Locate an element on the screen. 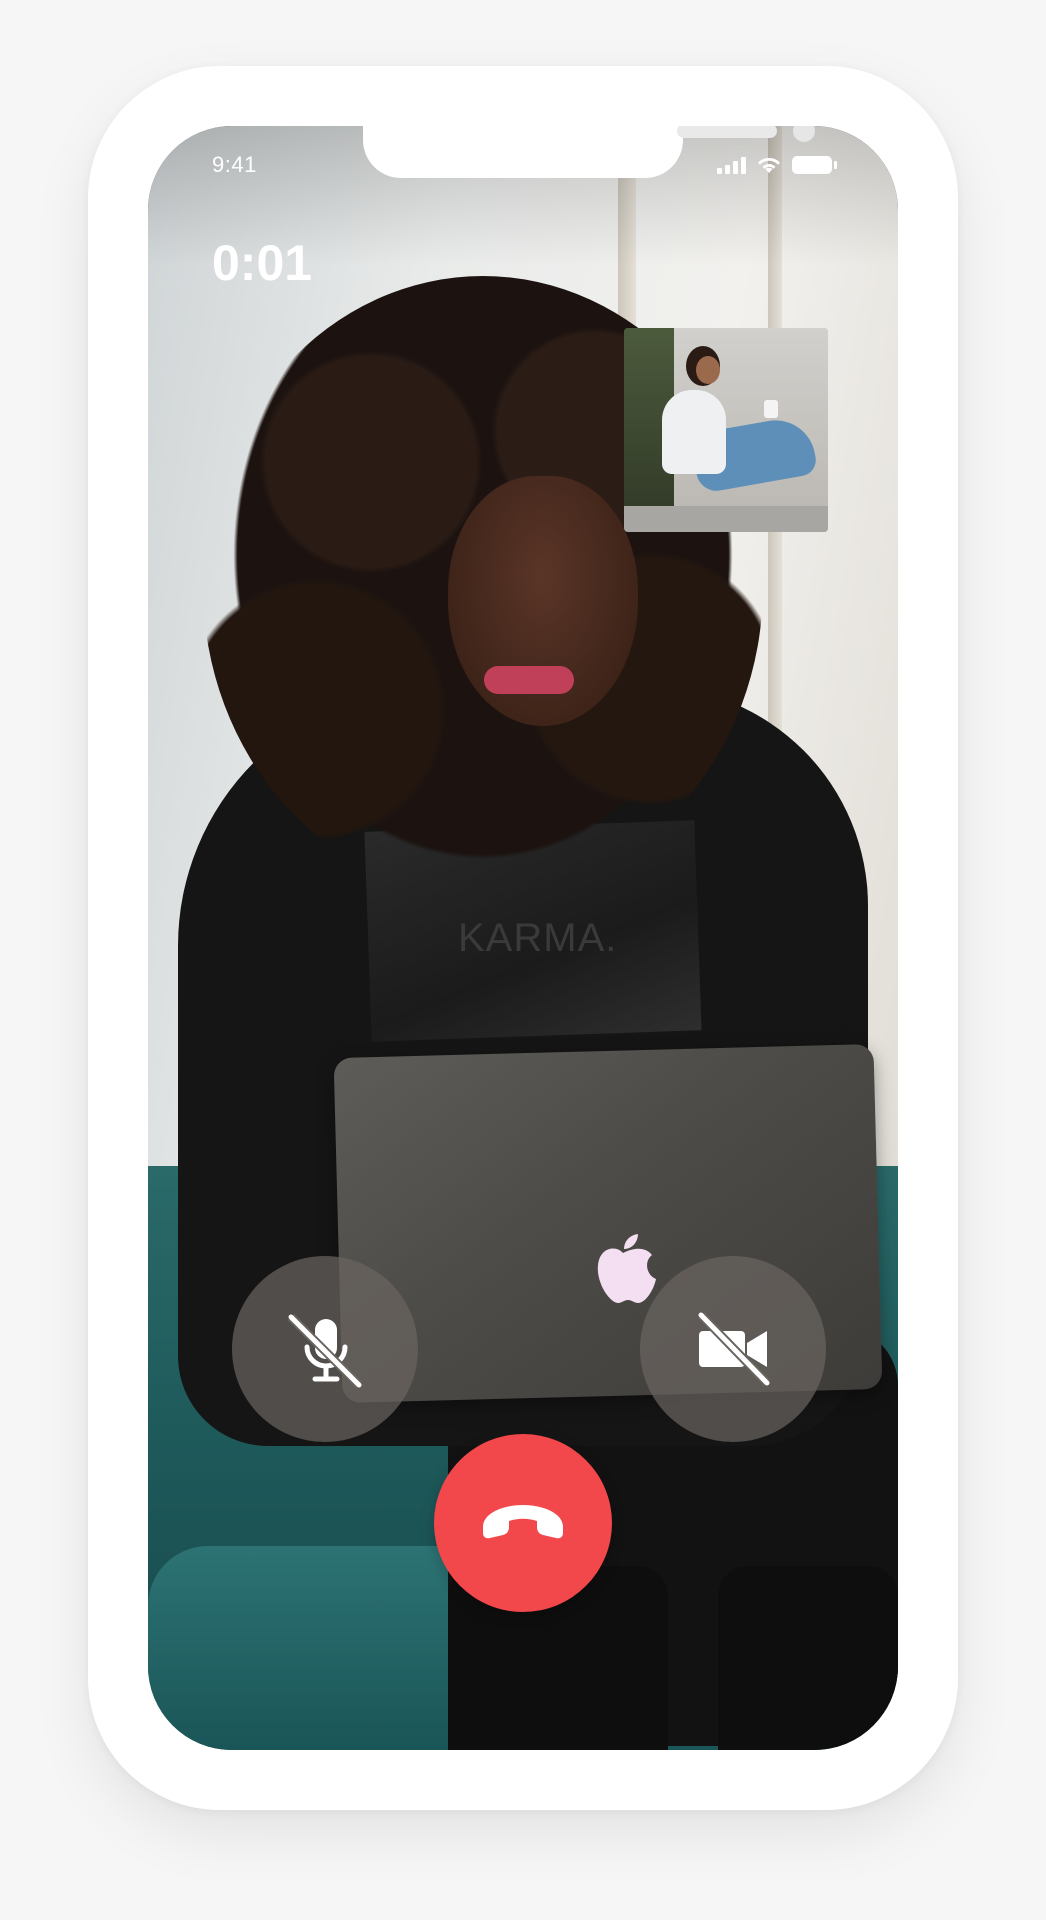 This screenshot has width=1046, height=1920. camera-toggle-button is located at coordinates (733, 1349).